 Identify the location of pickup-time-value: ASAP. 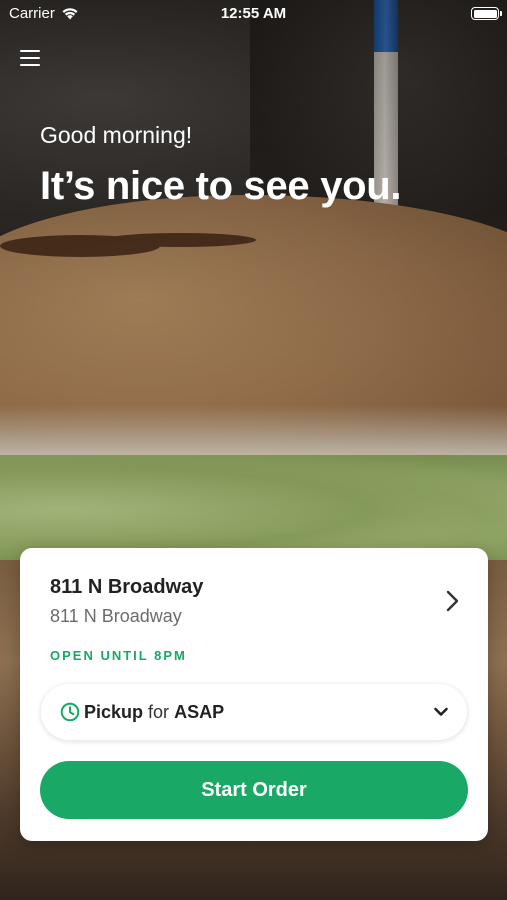
(199, 712).